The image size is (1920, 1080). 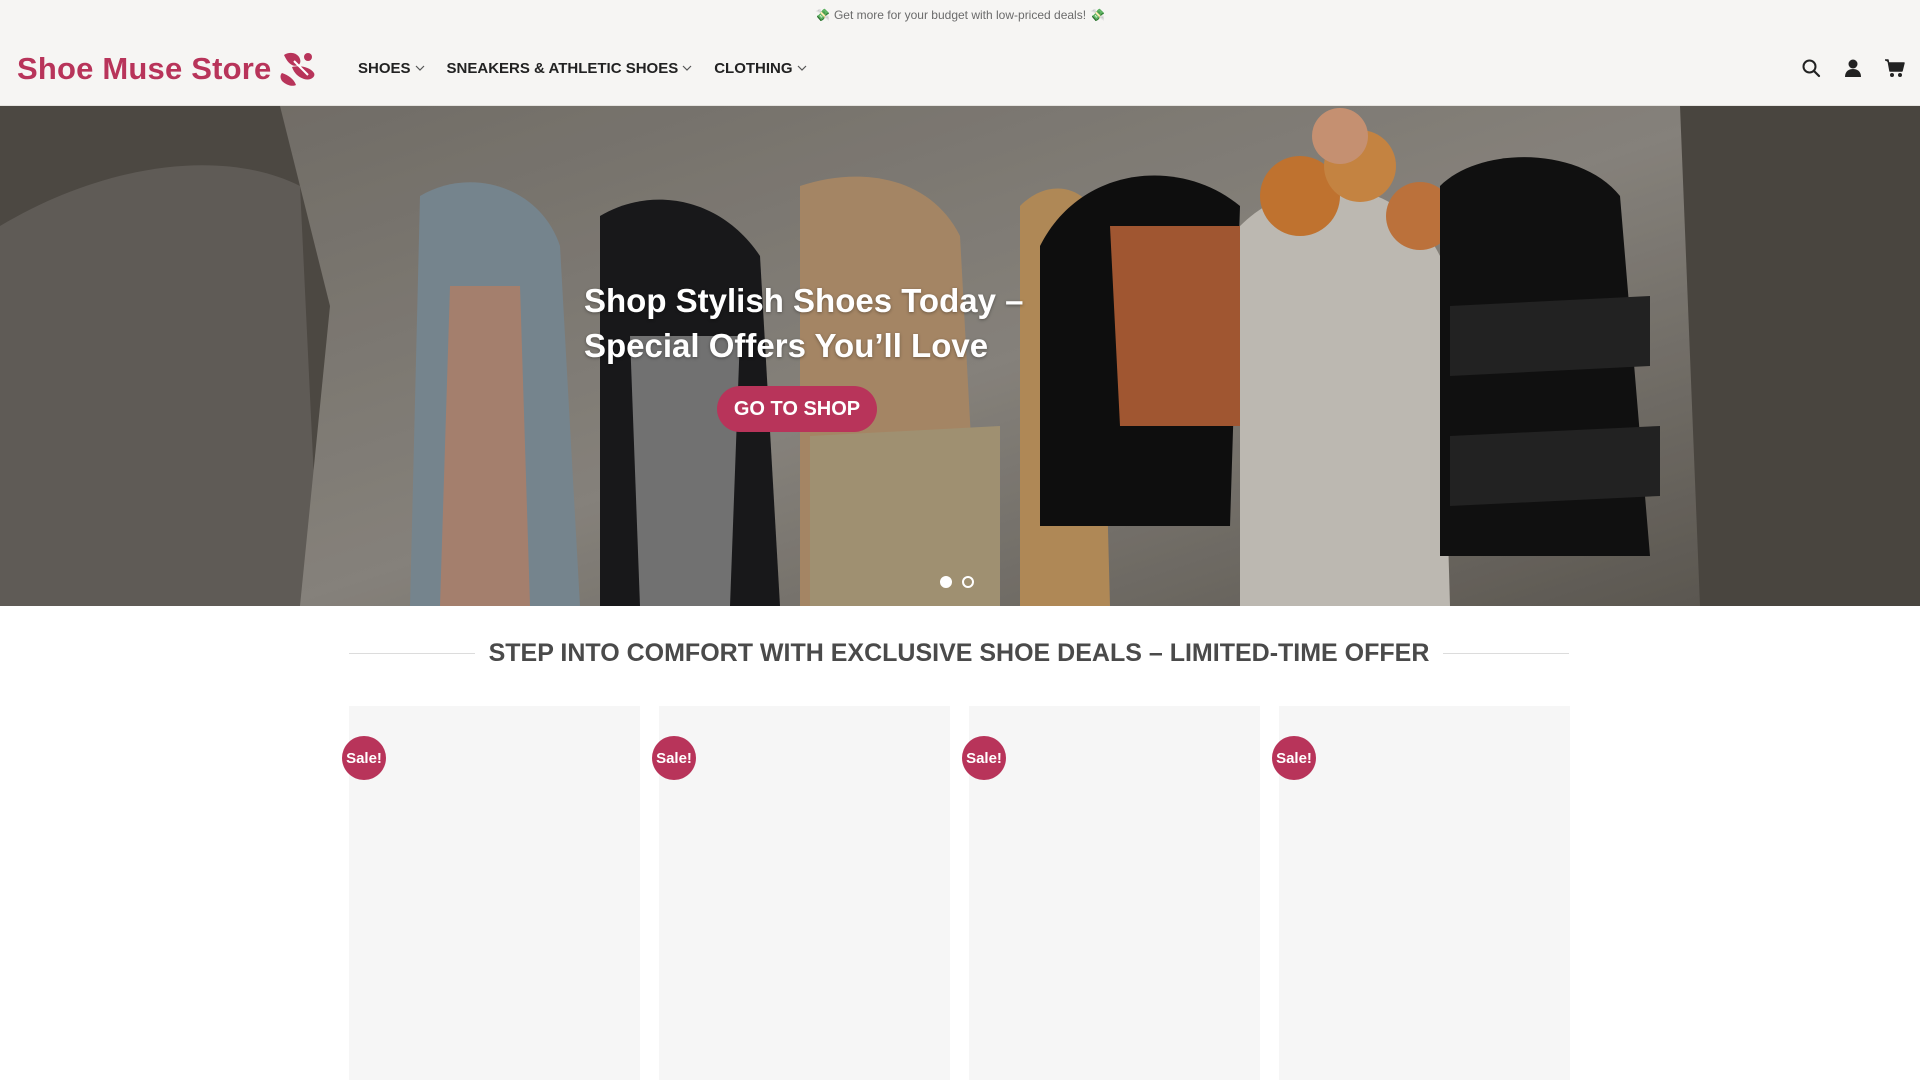 I want to click on nav-item-shoes: SHOES, so click(x=391, y=68).